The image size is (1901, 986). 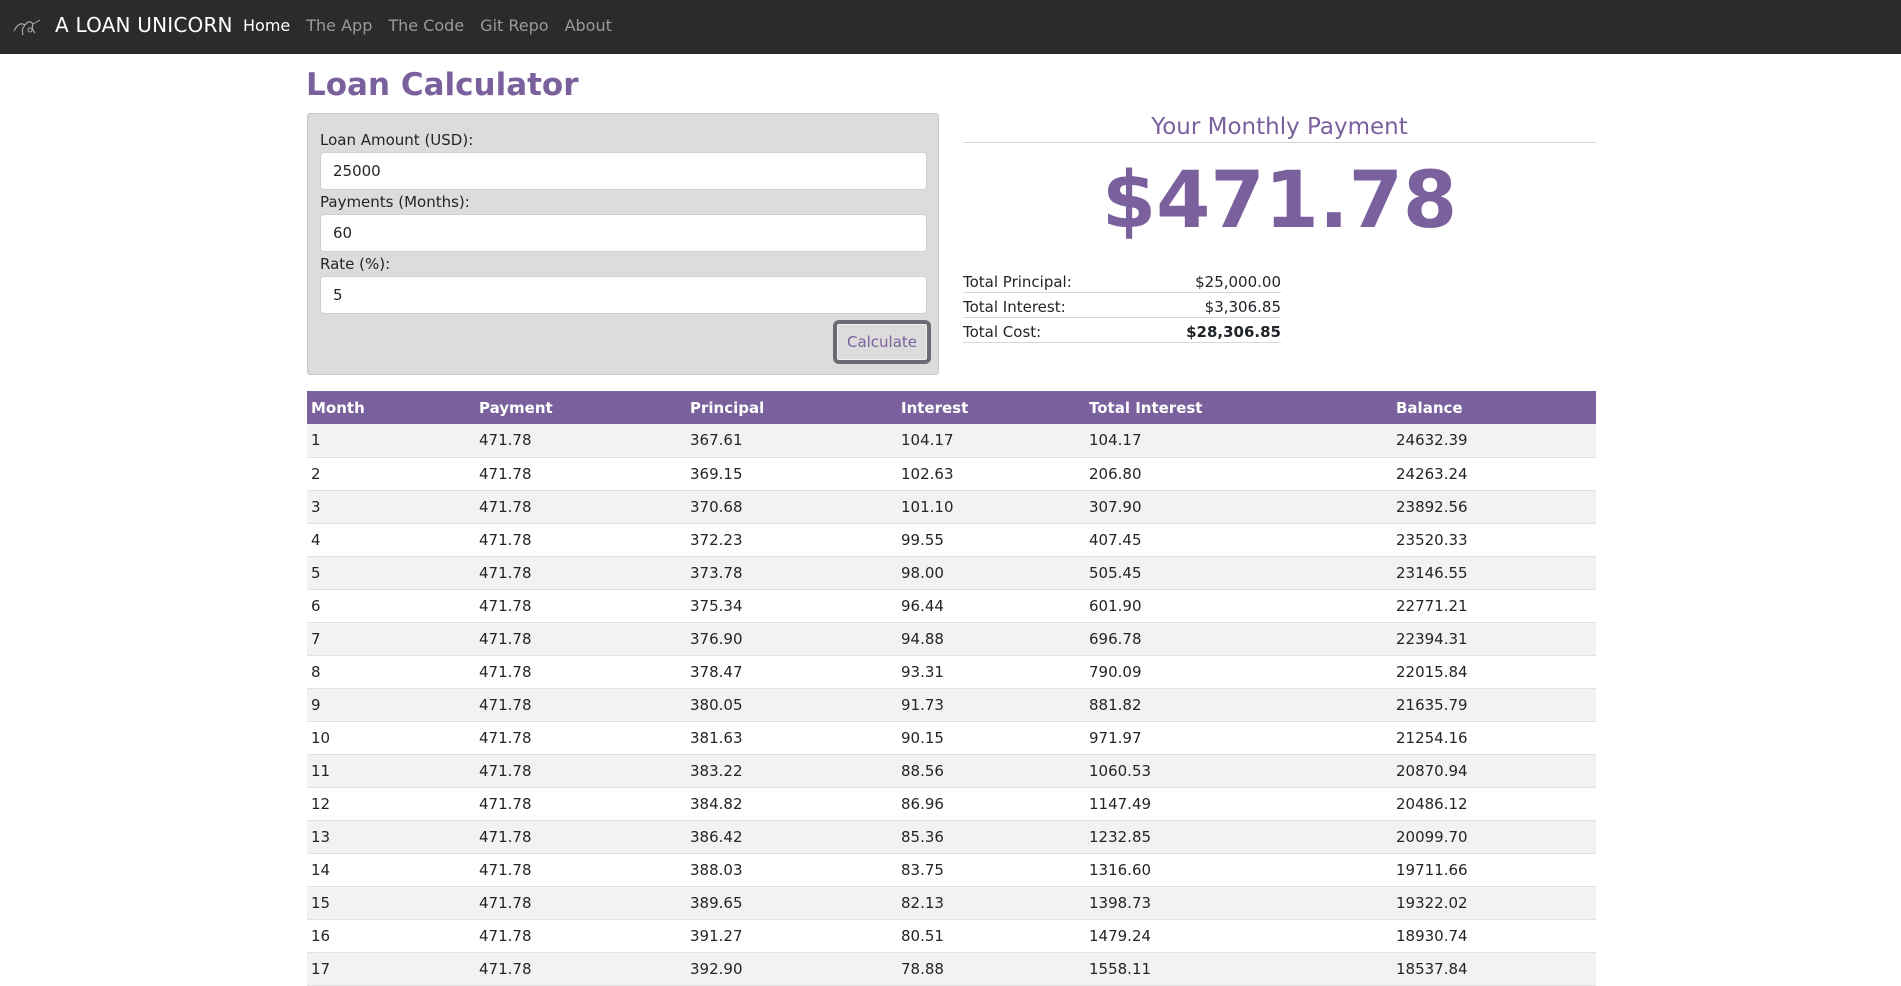 I want to click on cell-interest: 83.75, so click(x=991, y=870).